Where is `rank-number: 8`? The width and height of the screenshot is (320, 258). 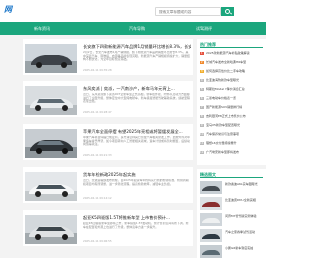
rank-number: 8 is located at coordinates (202, 115).